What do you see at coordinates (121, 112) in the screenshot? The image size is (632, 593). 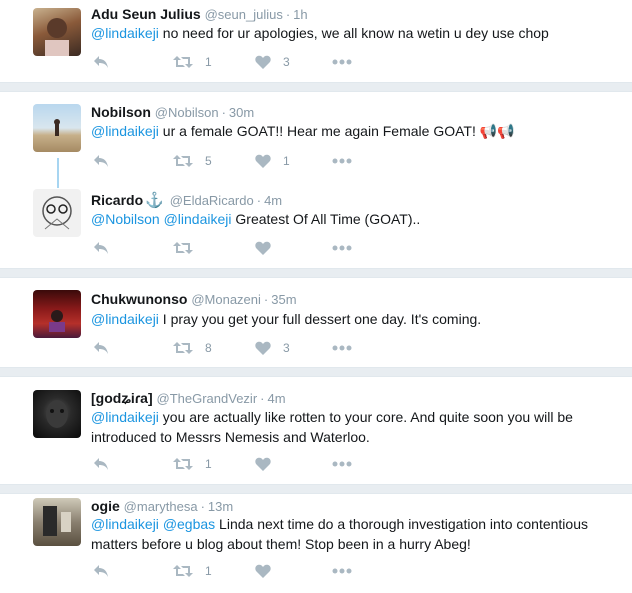 I see `display-name: Nobilson` at bounding box center [121, 112].